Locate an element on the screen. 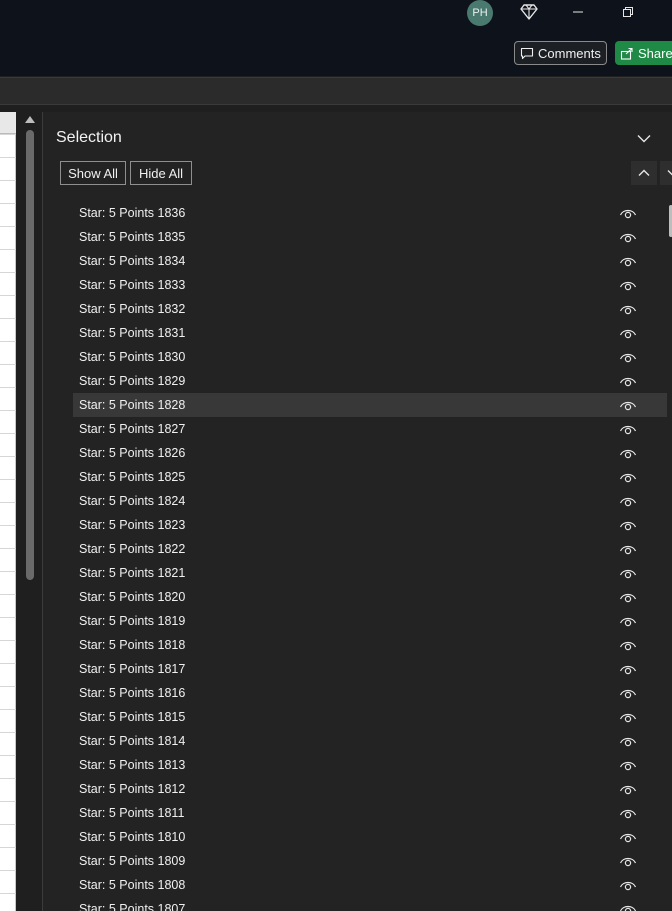 The image size is (672, 911). hide-all-button: Hide All is located at coordinates (161, 173).